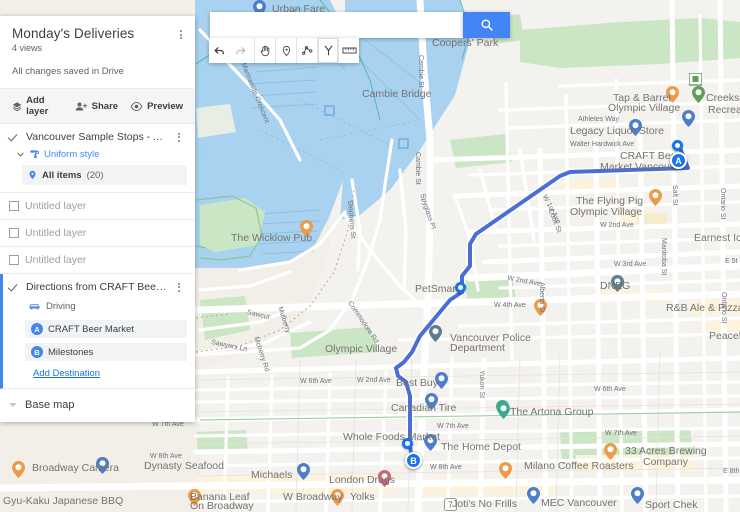 The width and height of the screenshot is (740, 512). I want to click on search-button, so click(486, 25).